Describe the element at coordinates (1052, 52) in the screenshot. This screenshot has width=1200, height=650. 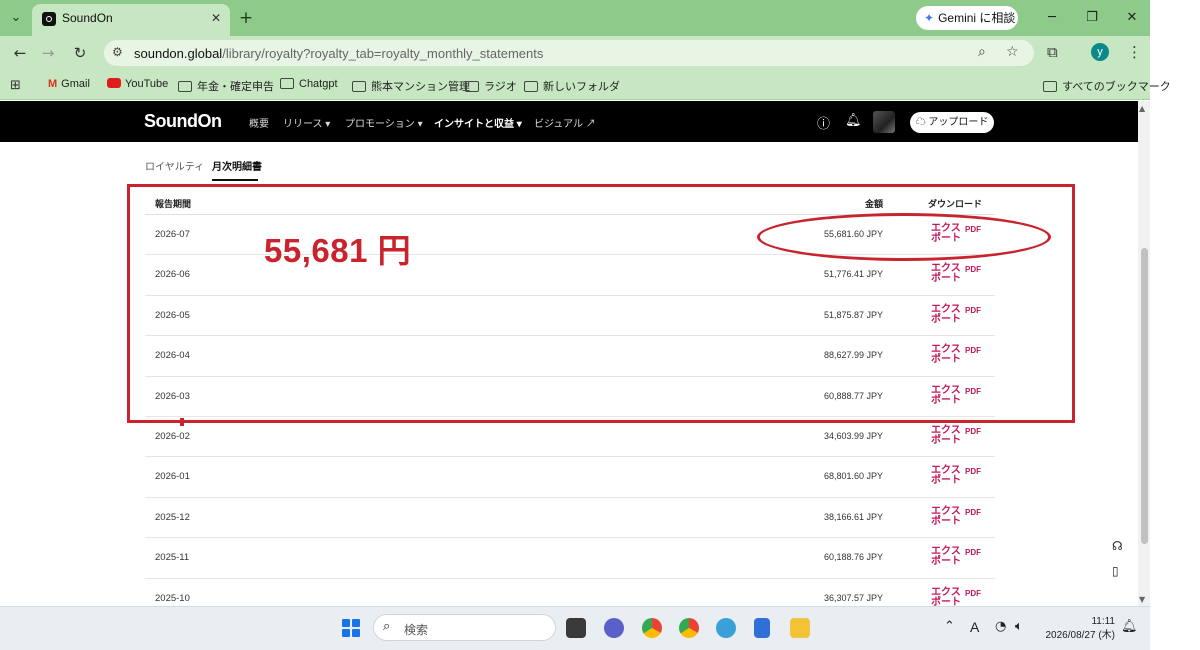
I see `extensions-puzzle-icon: ⧉` at that location.